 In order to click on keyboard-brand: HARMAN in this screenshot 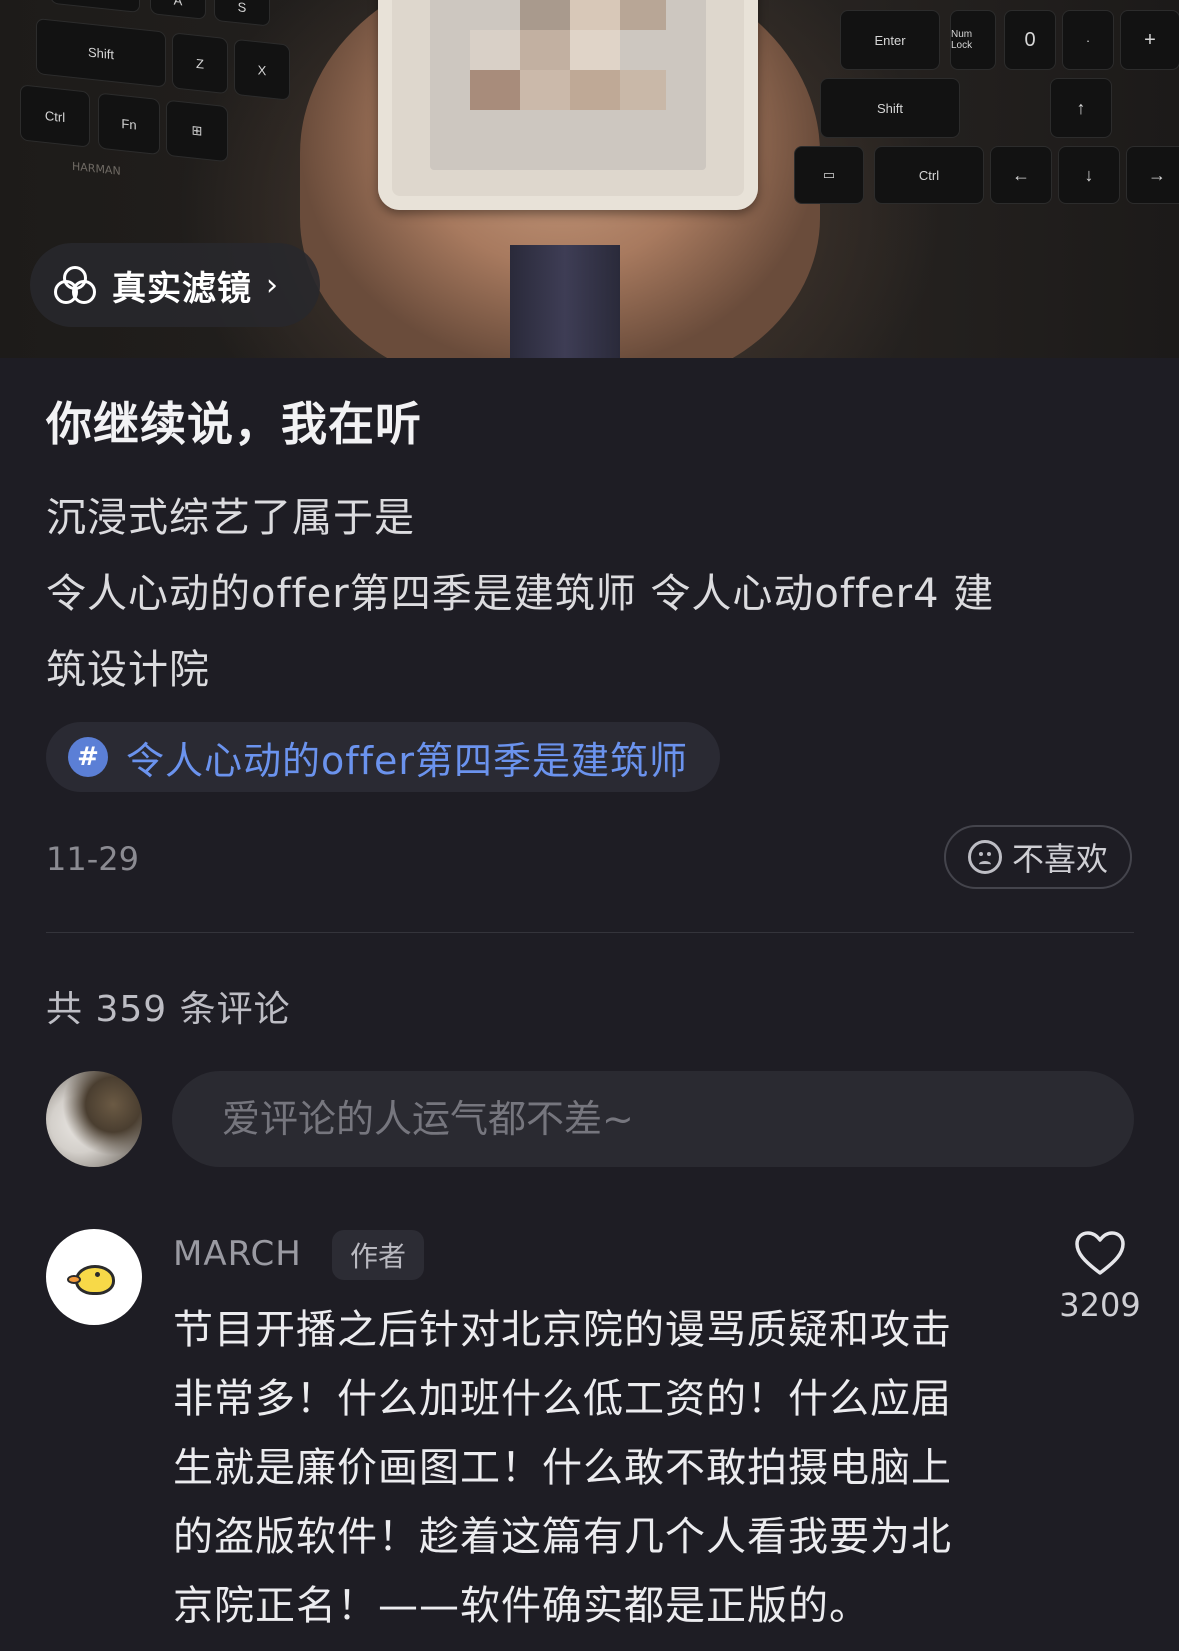, I will do `click(96, 168)`.